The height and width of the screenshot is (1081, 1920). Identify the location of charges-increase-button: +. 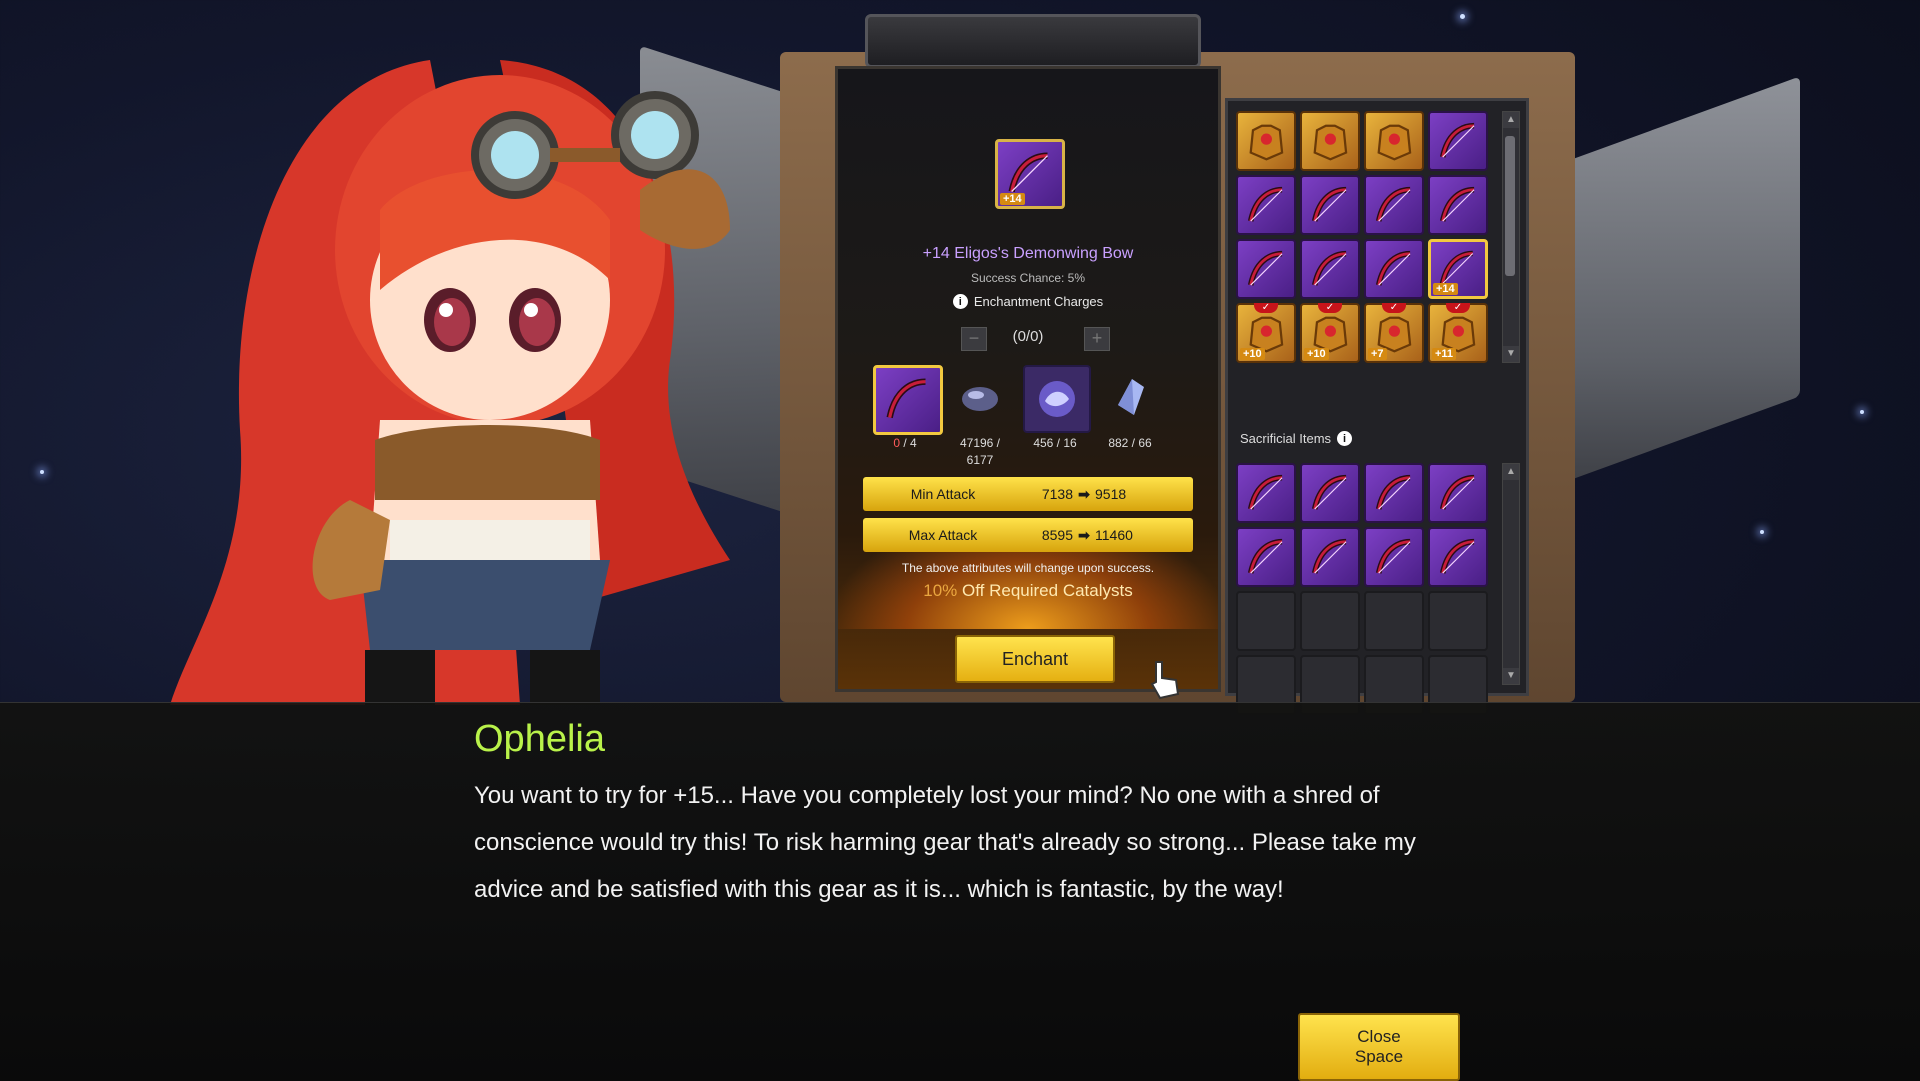
(1097, 339).